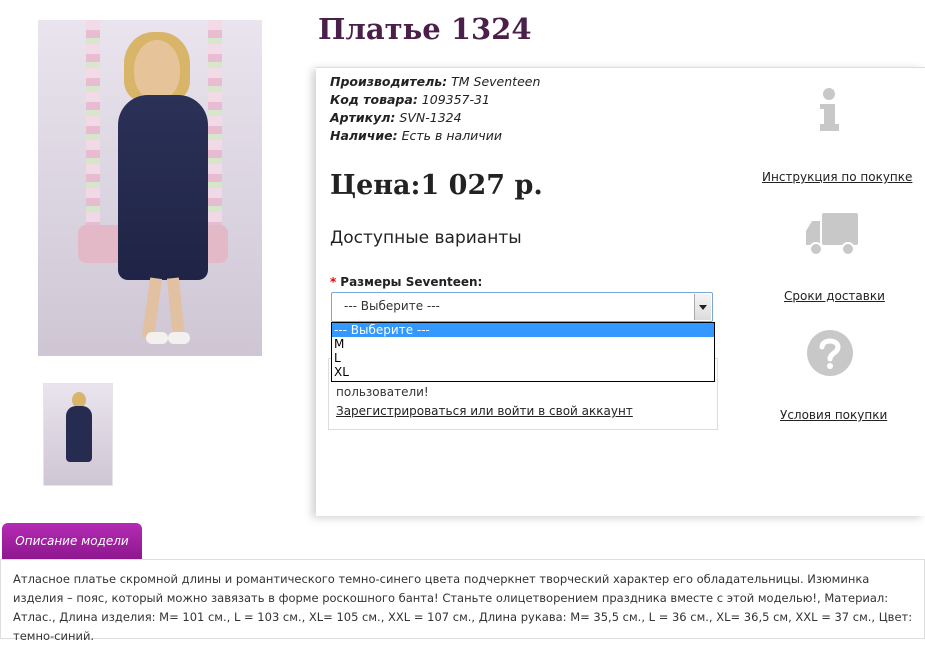  I want to click on delivery-times-link: Сроки доставки, so click(834, 296).